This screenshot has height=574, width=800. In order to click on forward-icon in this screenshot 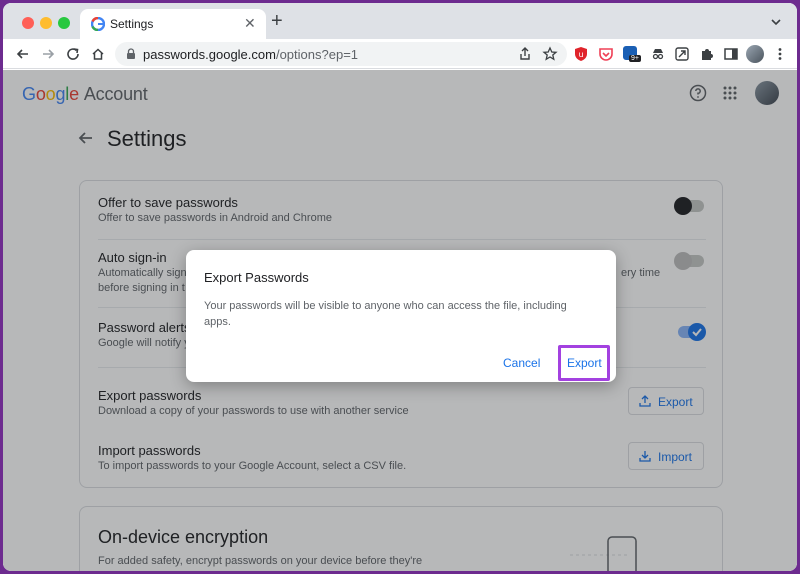, I will do `click(48, 54)`.